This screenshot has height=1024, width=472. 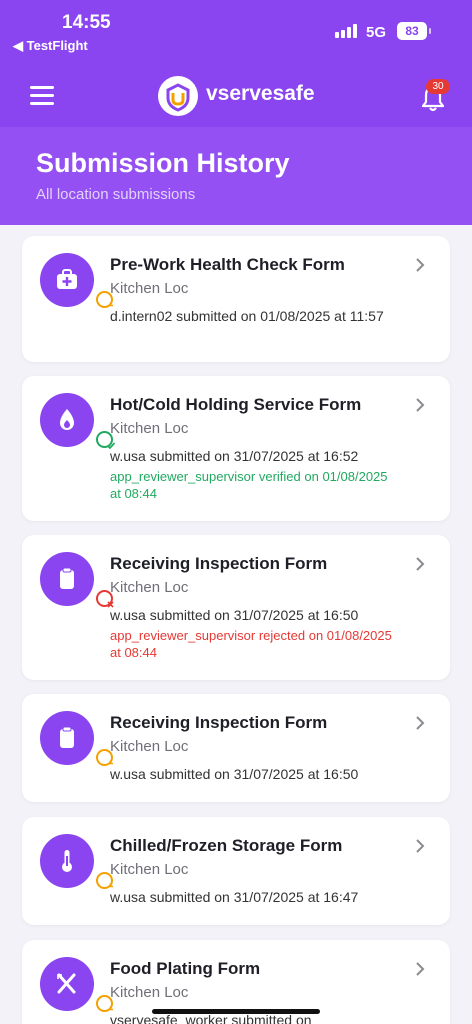 I want to click on flame-icon, so click(x=78, y=421).